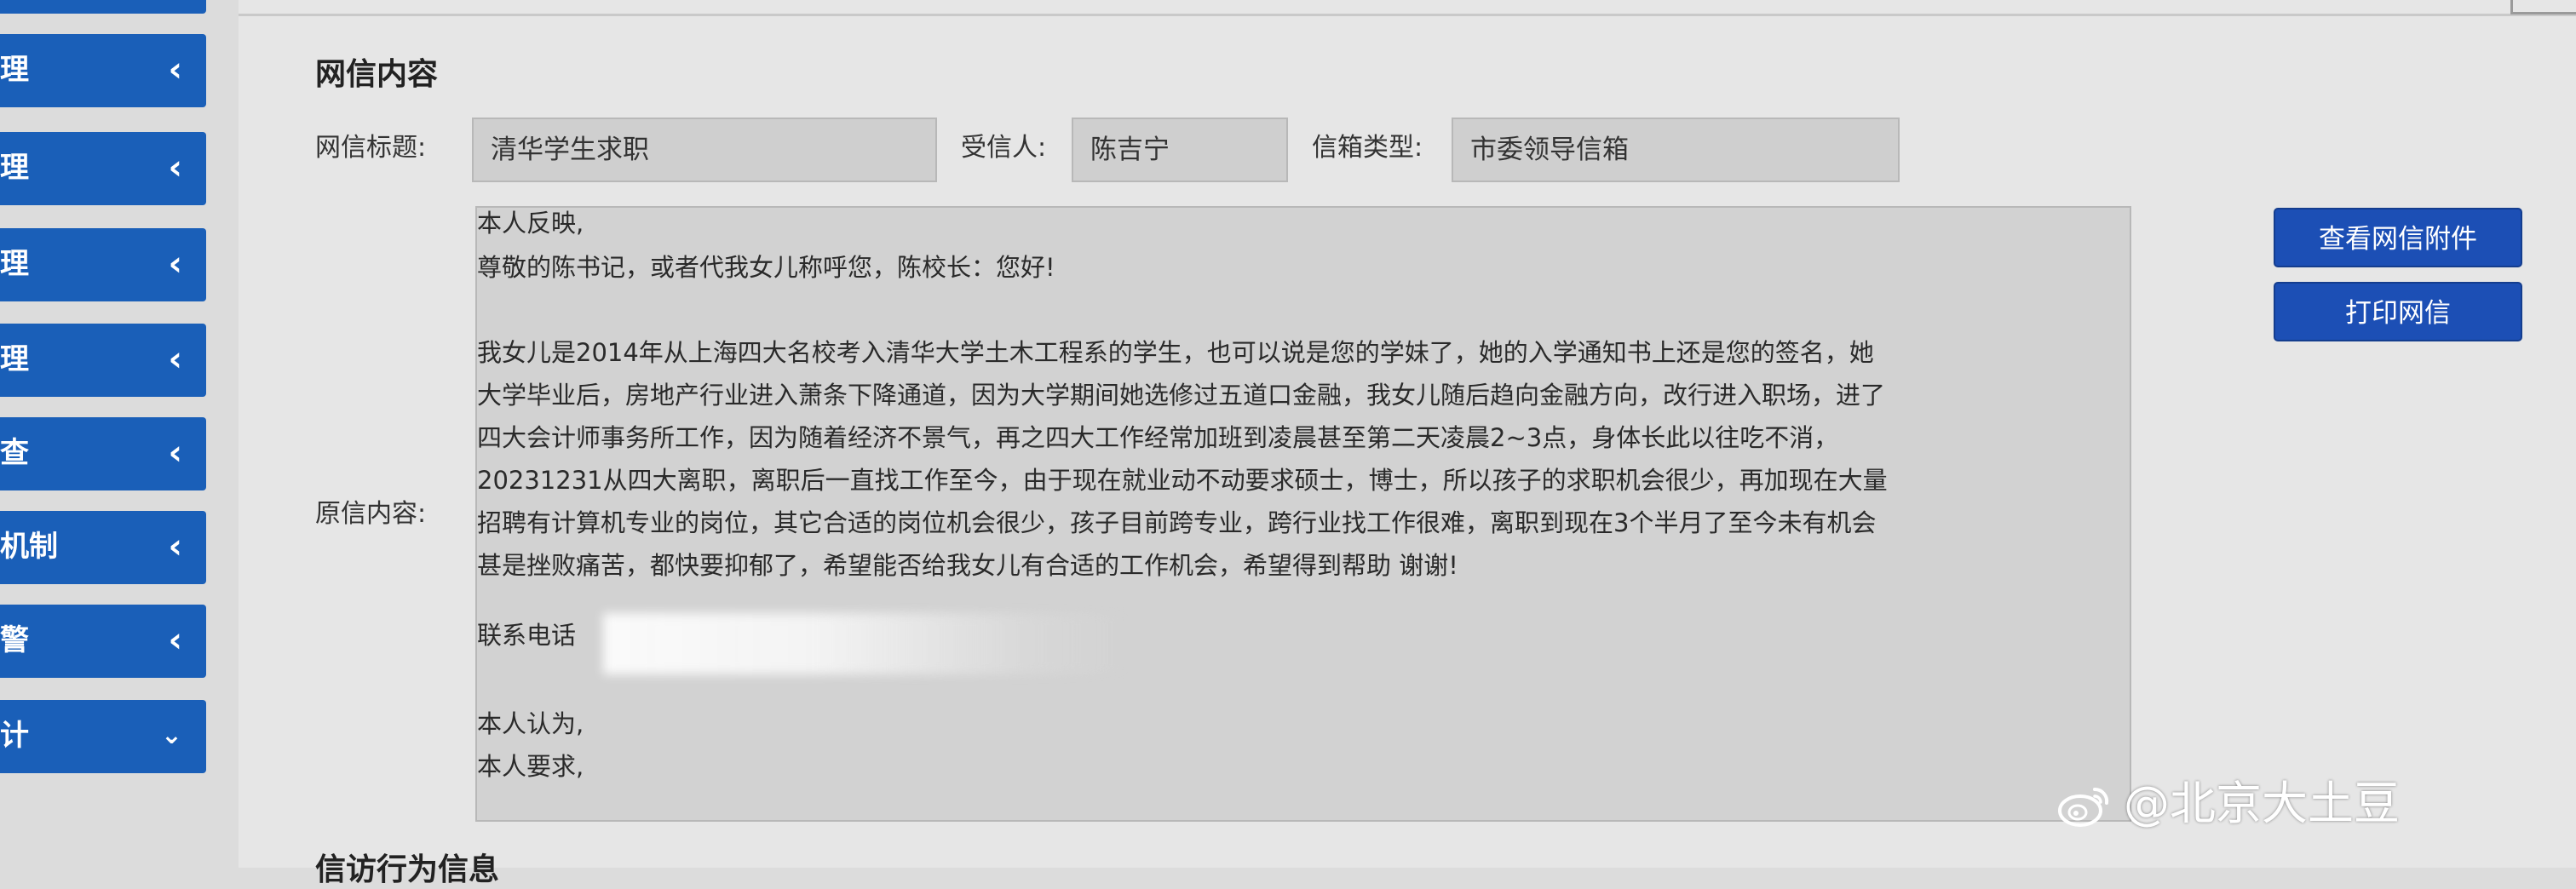 This screenshot has width=2576, height=889. What do you see at coordinates (103, 360) in the screenshot?
I see `sidebar-item-4: 理 ‹` at bounding box center [103, 360].